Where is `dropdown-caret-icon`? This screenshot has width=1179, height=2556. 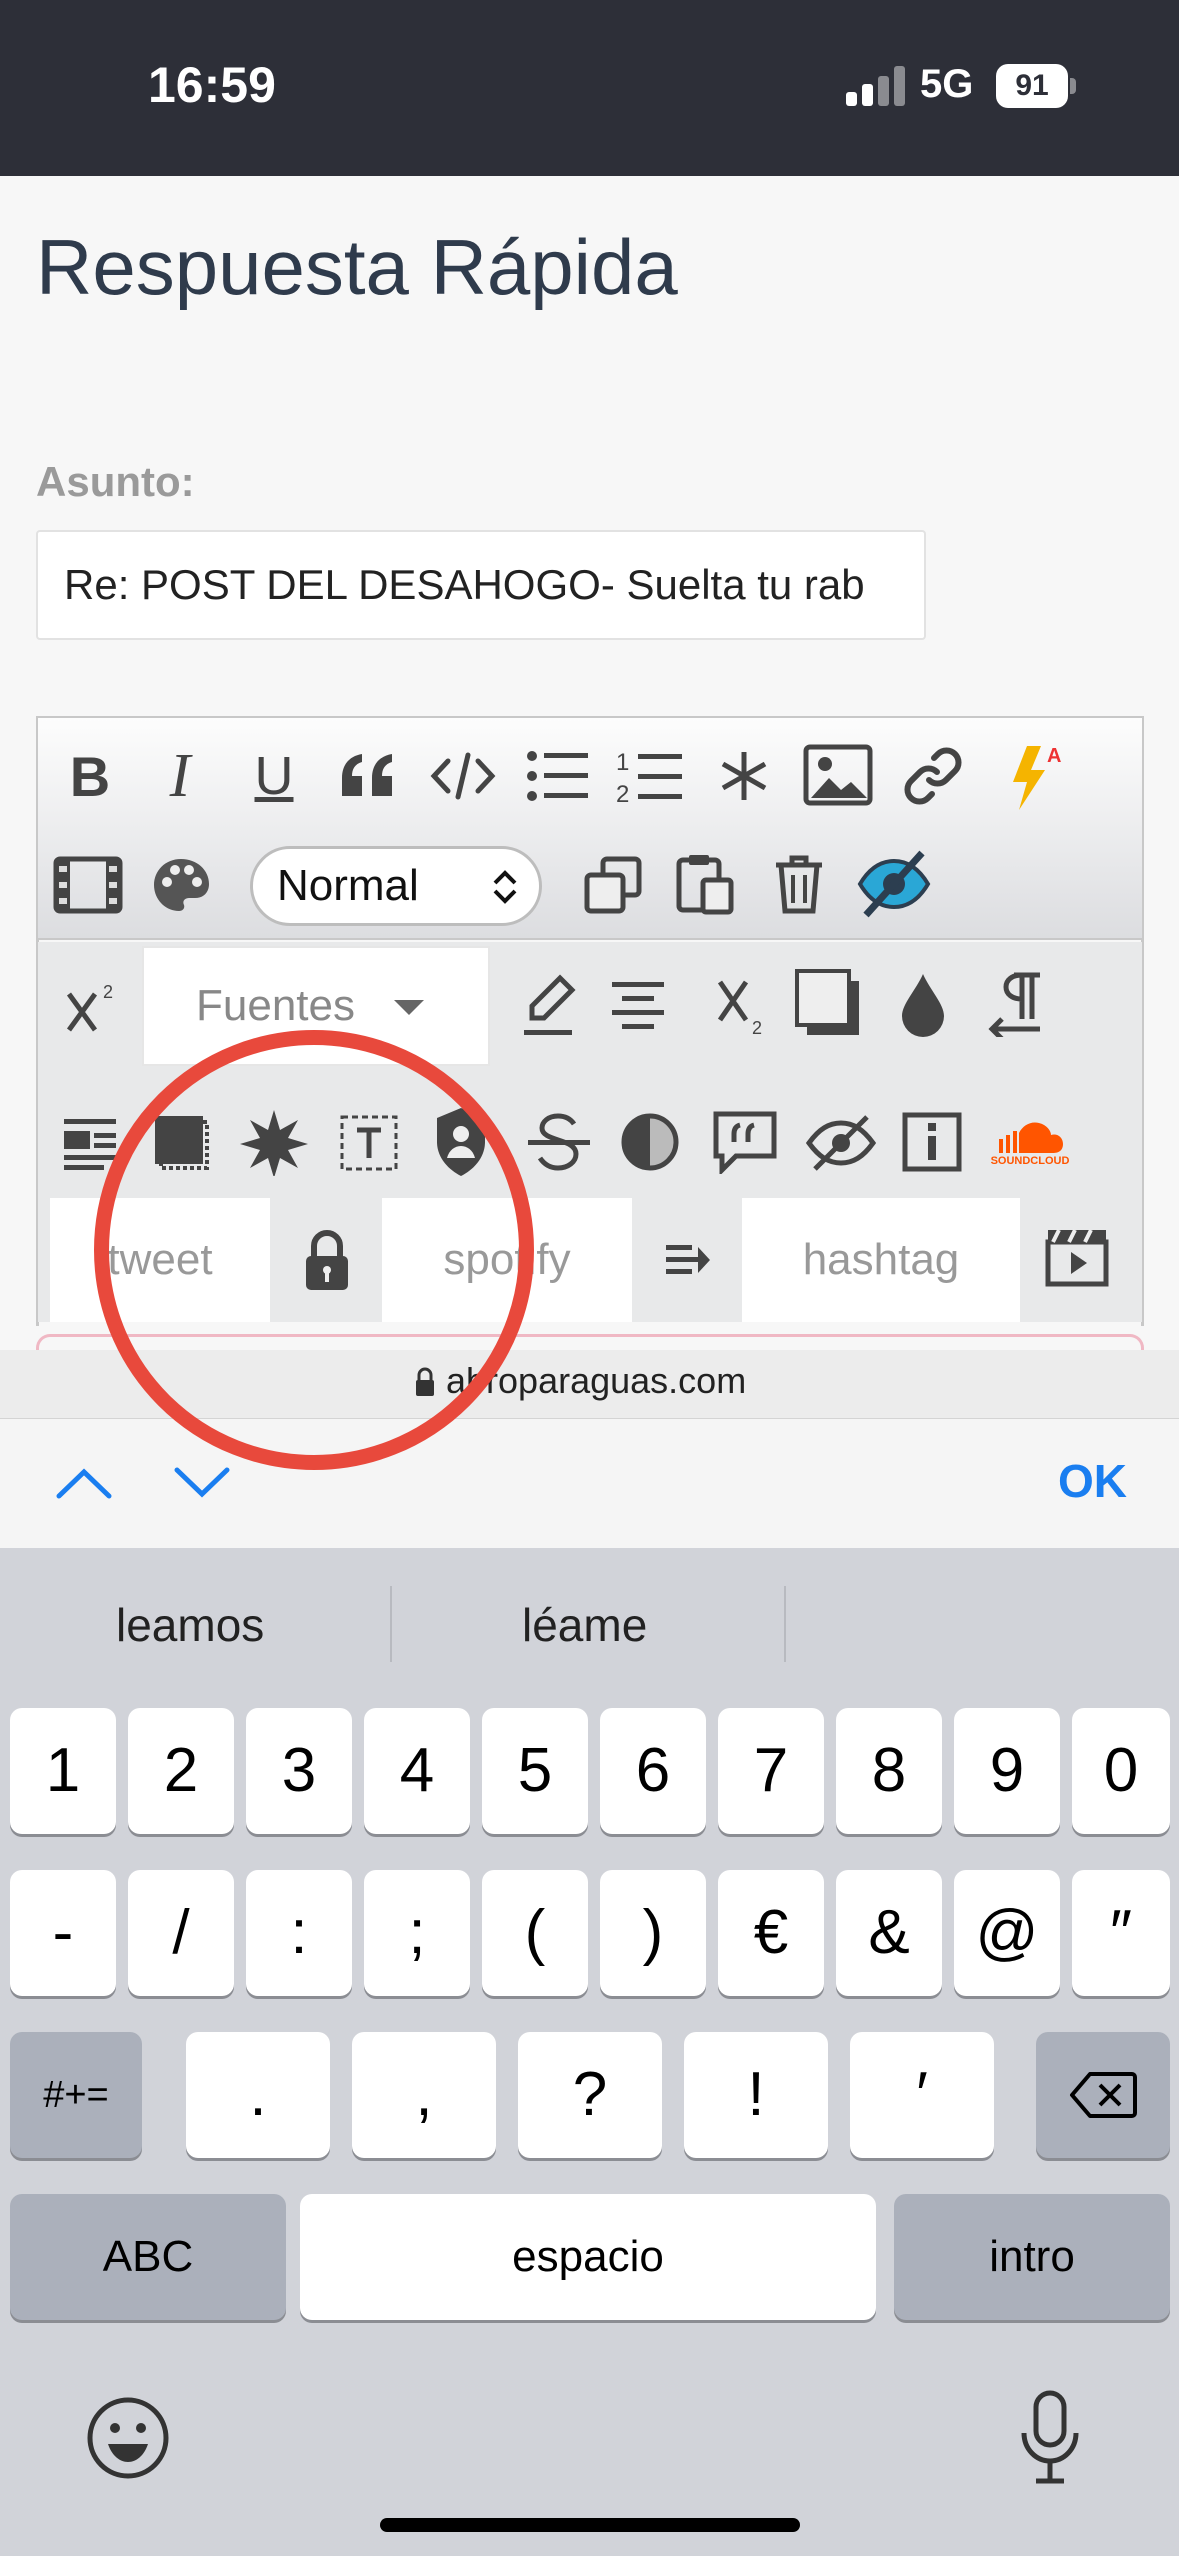
dropdown-caret-icon is located at coordinates (409, 1007).